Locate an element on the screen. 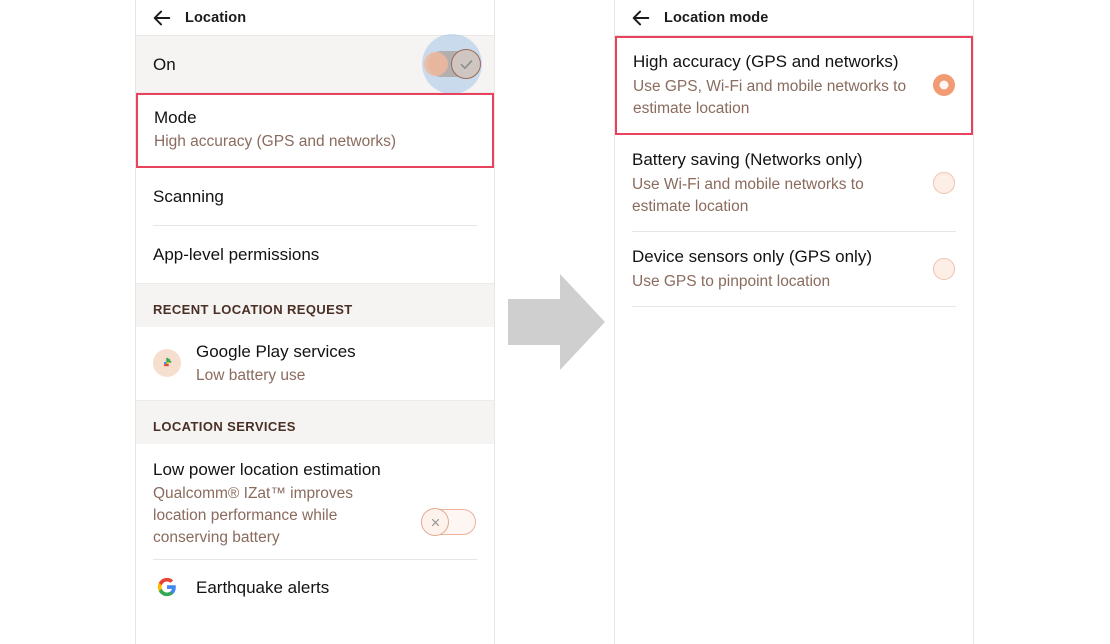 Image resolution: width=1110 pixels, height=644 pixels. option-title: Device sensors only (GPS only) is located at coordinates (752, 256).